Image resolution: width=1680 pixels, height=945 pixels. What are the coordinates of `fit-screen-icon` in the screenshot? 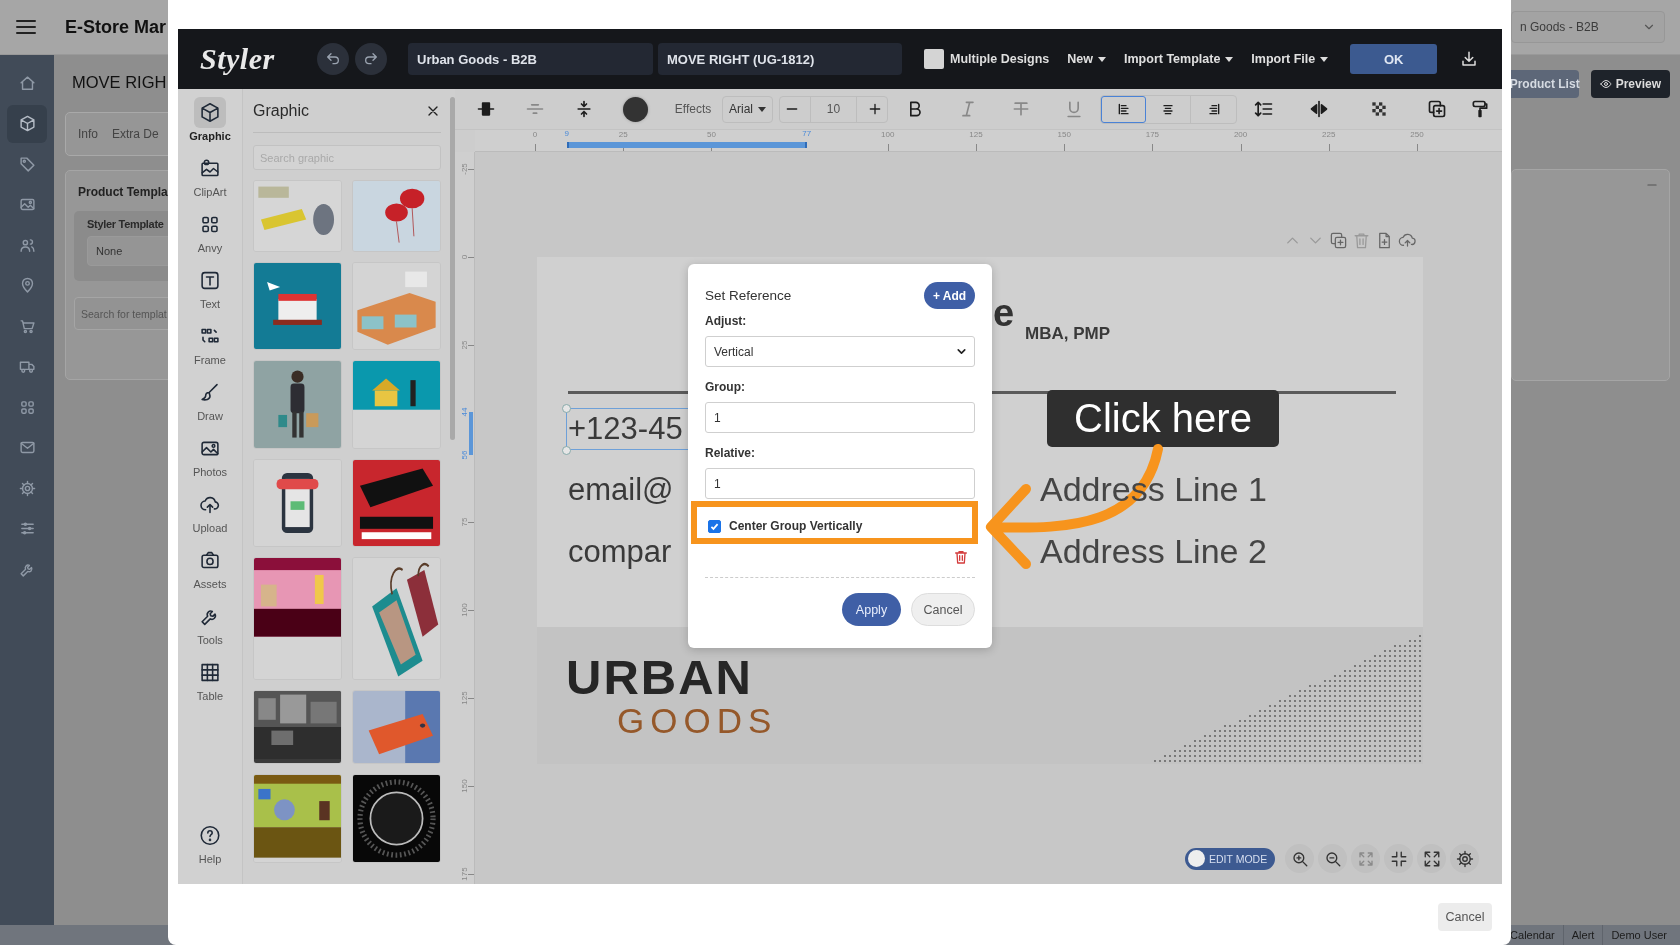 It's located at (1365, 858).